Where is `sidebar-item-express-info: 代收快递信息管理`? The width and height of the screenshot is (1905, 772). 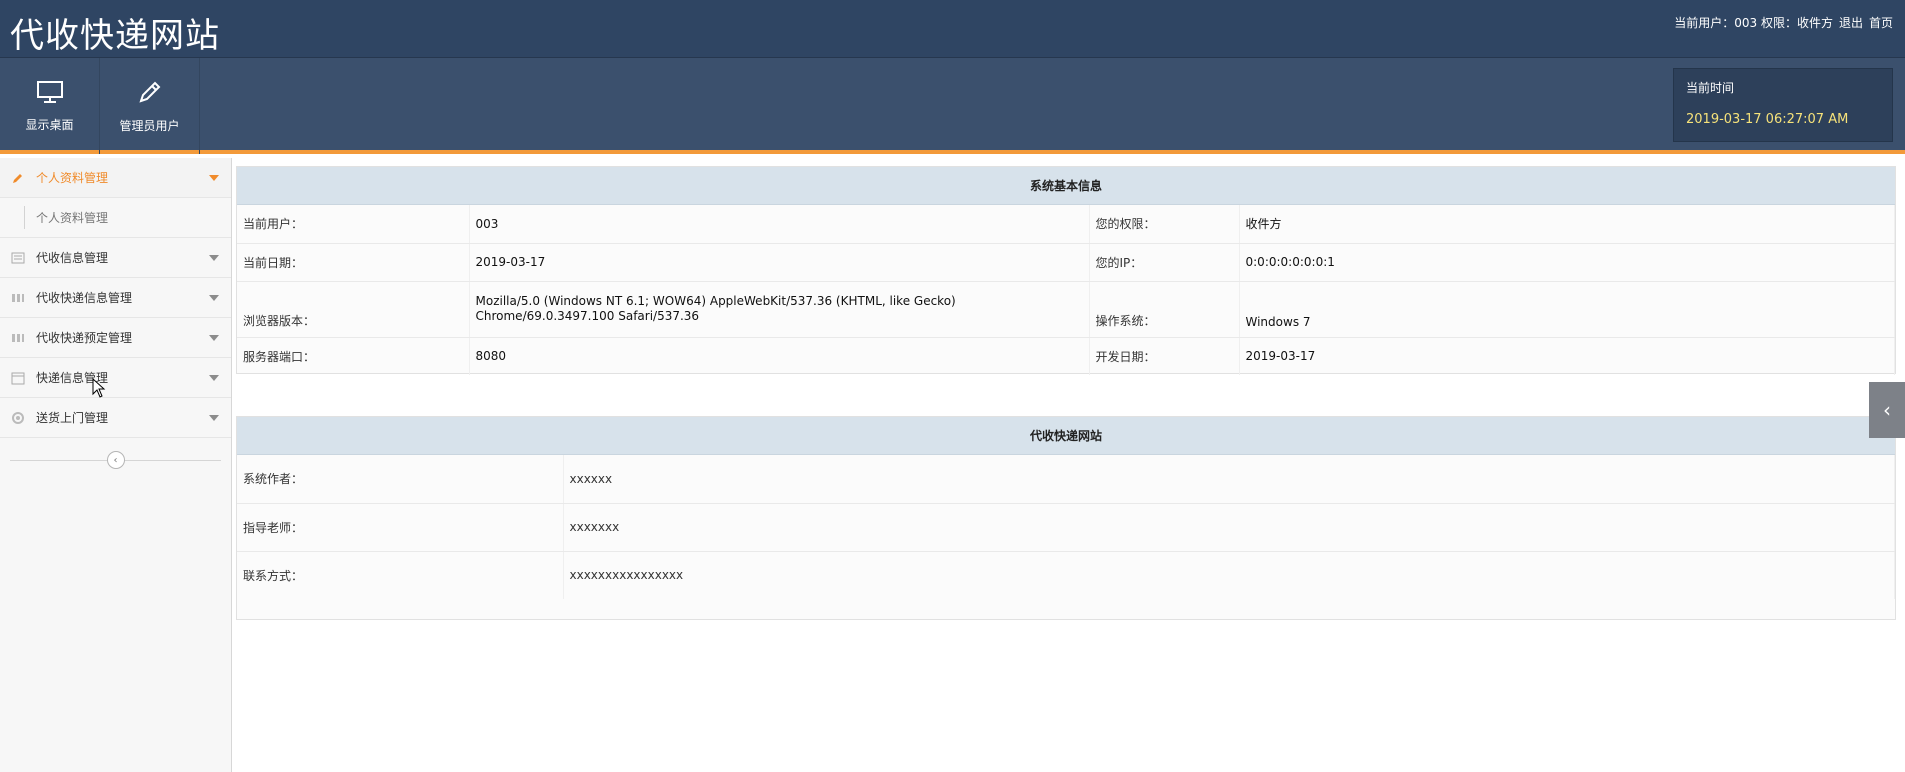
sidebar-item-express-info: 代收快递信息管理 is located at coordinates (115, 298).